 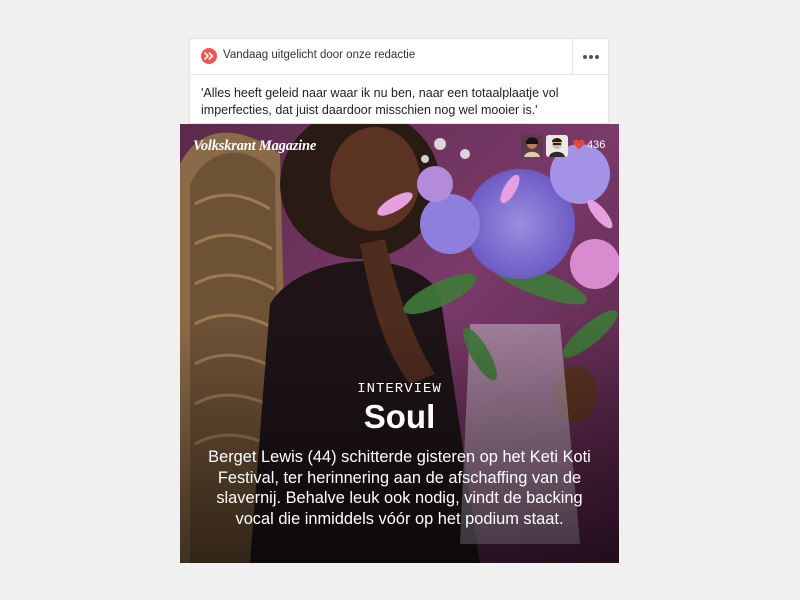 What do you see at coordinates (319, 55) in the screenshot?
I see `featured-header-title: Vandaag uitgelicht door onze redactie` at bounding box center [319, 55].